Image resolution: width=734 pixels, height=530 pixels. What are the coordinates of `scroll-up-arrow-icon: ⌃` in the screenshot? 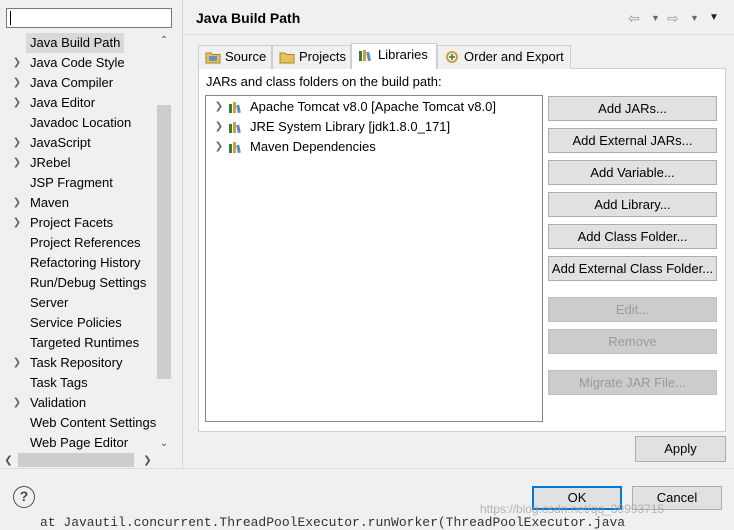 It's located at (164, 40).